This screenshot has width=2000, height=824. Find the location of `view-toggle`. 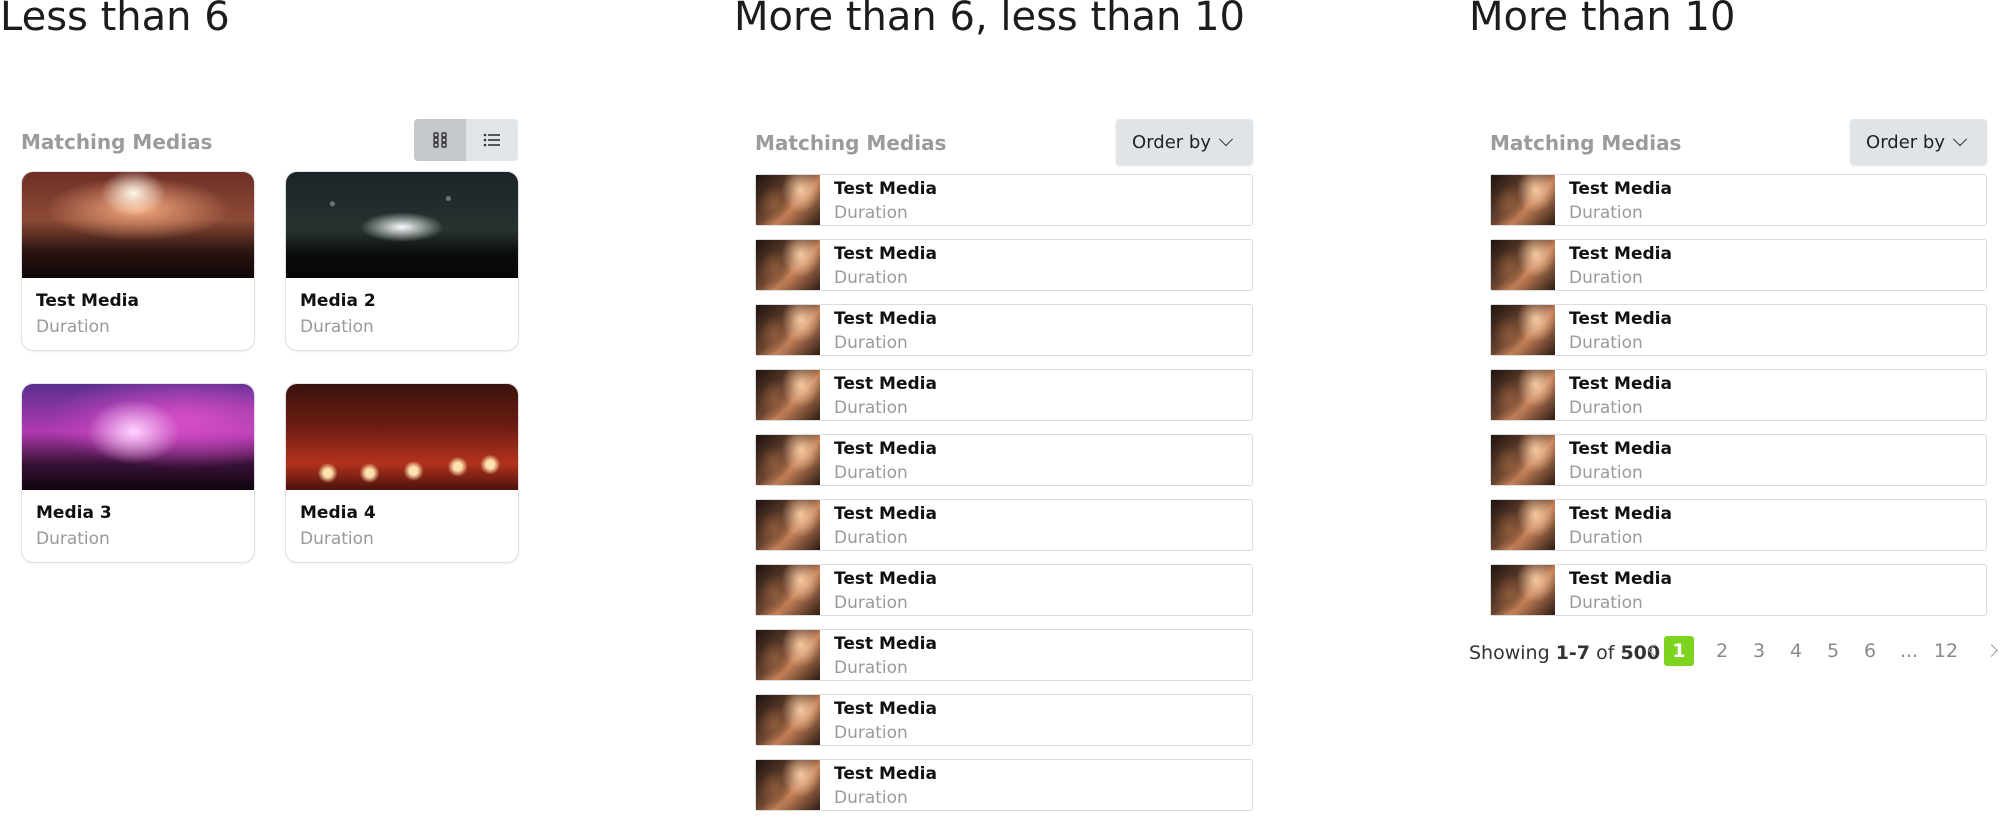

view-toggle is located at coordinates (466, 140).